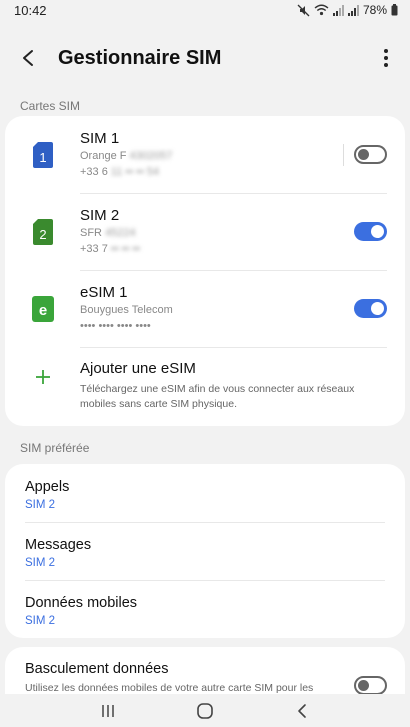  Describe the element at coordinates (47, 487) in the screenshot. I see `pref-title: Appels` at that location.